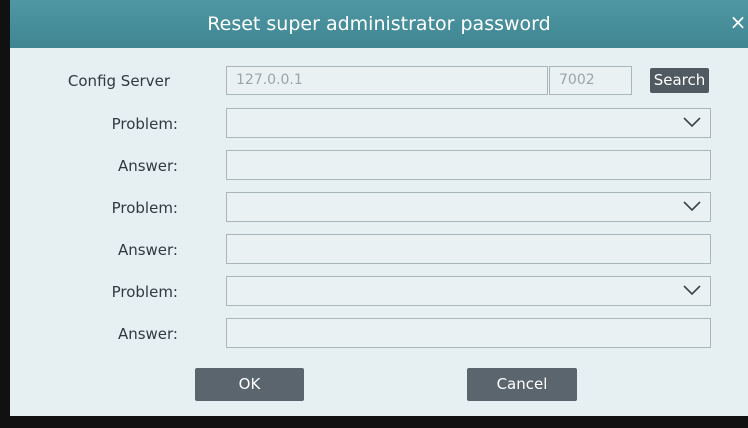  I want to click on close-icon: ×, so click(735, 22).